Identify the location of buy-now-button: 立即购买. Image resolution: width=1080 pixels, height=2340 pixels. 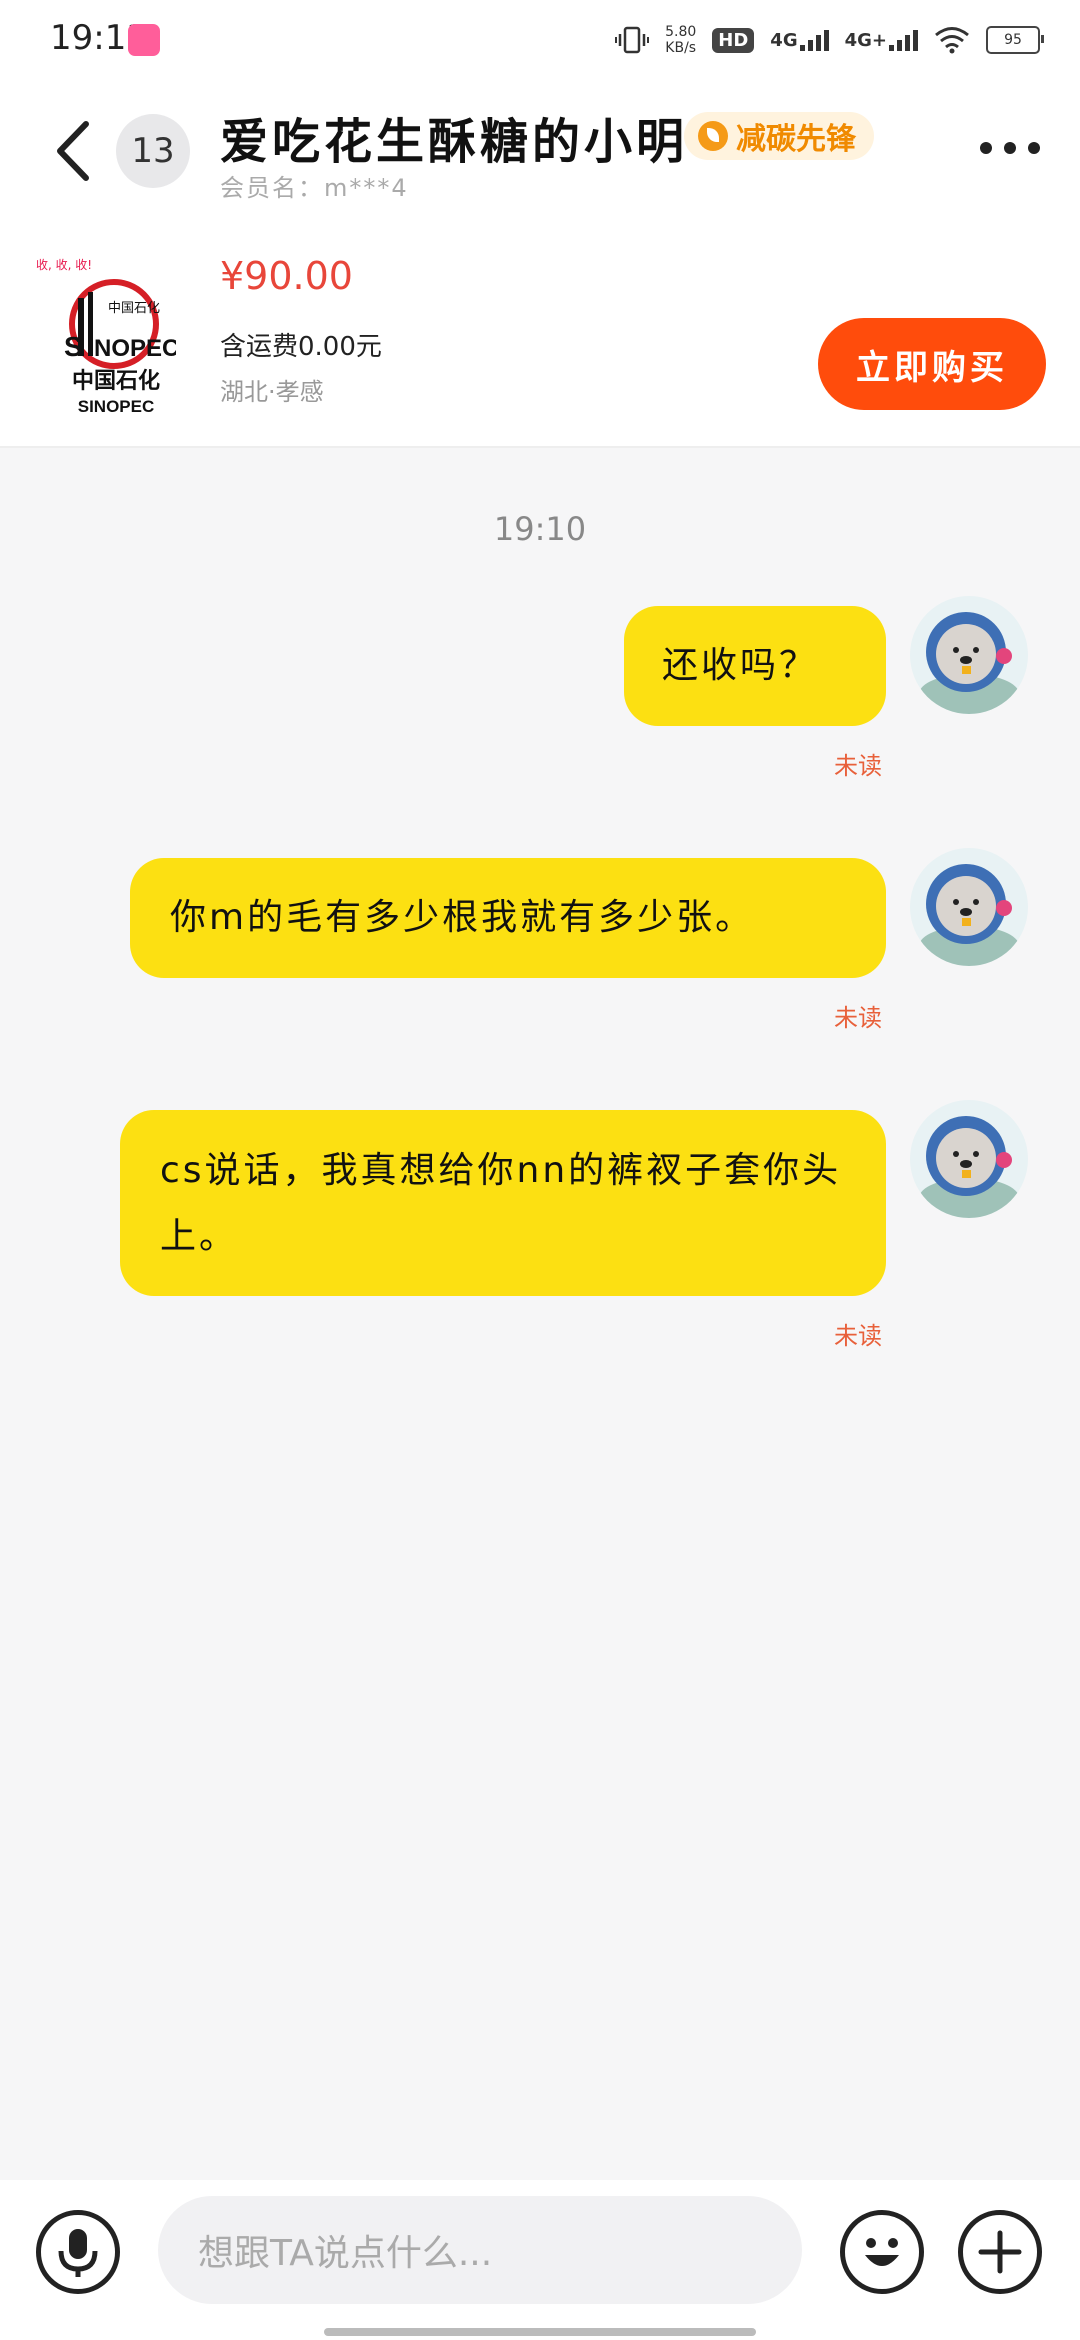
(932, 364).